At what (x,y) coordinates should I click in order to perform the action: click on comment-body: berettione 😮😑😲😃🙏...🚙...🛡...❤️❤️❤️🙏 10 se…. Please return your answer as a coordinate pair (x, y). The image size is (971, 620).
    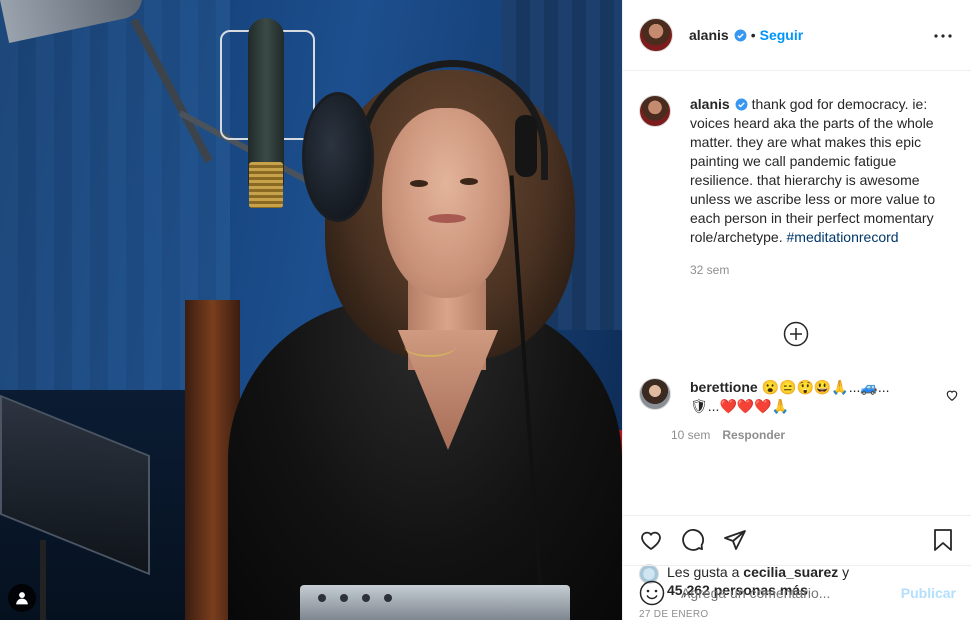
    Looking at the image, I should click on (790, 410).